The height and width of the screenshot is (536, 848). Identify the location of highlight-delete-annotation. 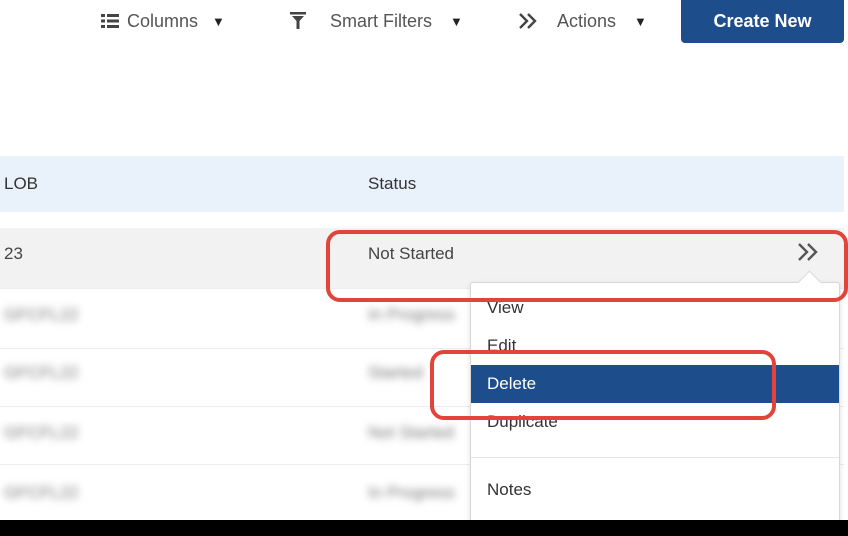
(603, 385).